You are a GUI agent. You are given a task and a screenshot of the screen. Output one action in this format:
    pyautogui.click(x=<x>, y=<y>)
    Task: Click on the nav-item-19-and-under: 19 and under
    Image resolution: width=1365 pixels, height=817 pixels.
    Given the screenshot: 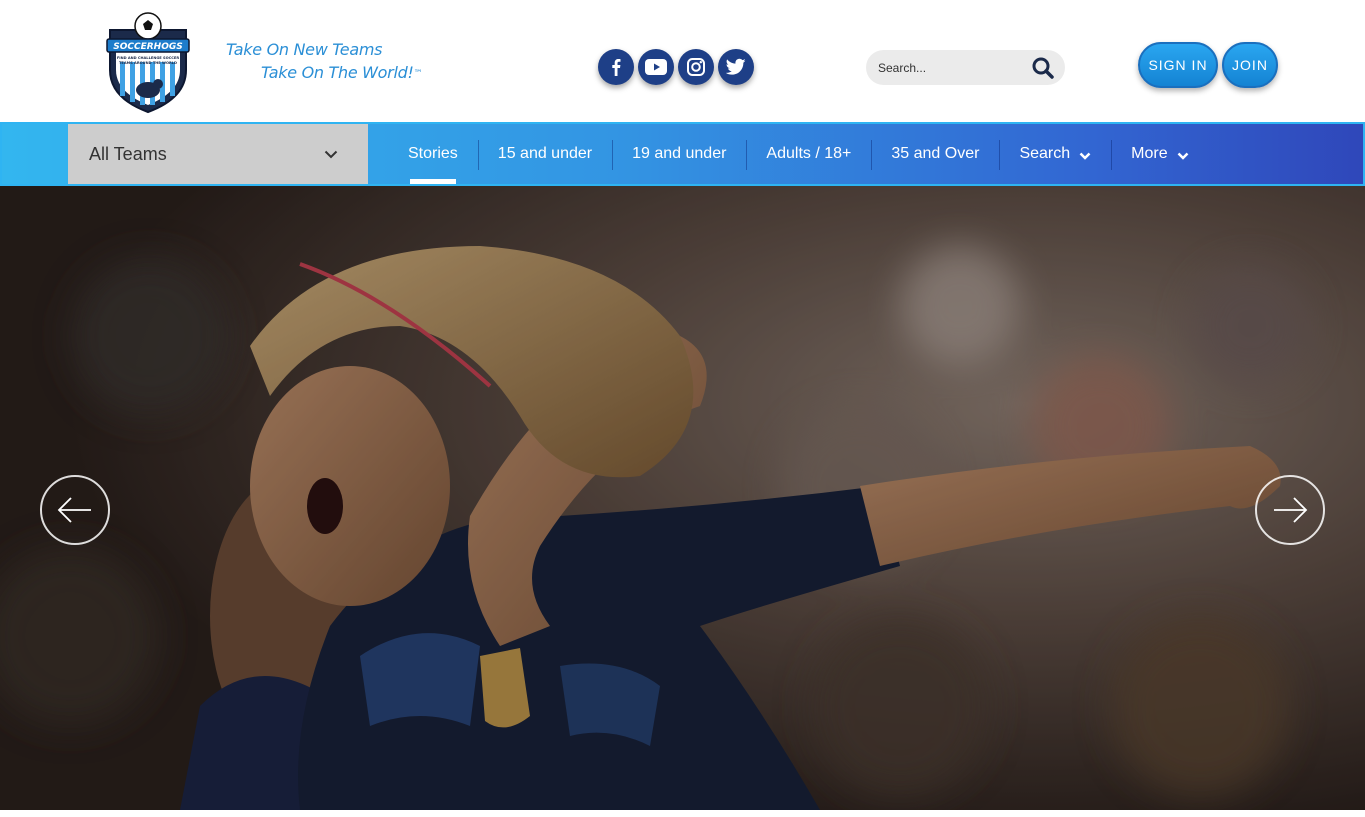 What is the action you would take?
    pyautogui.click(x=679, y=154)
    